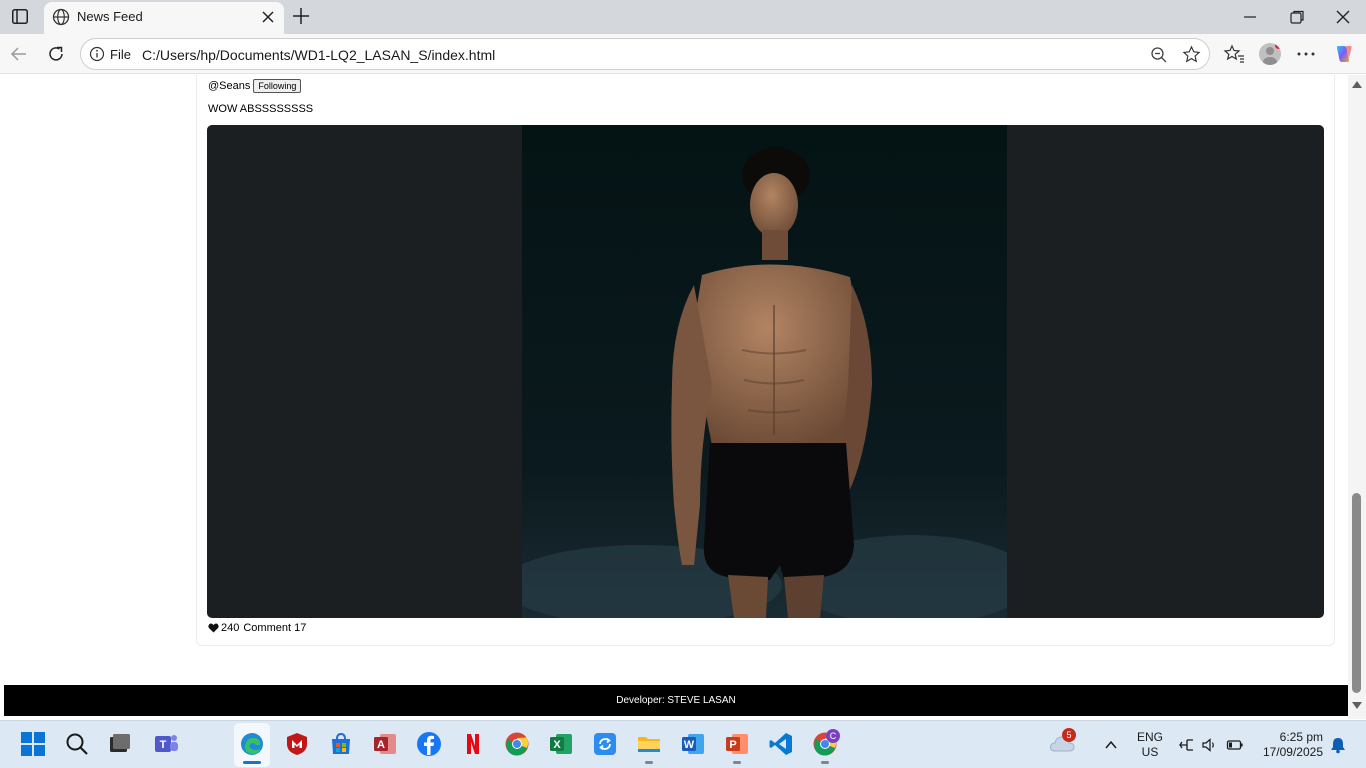  What do you see at coordinates (381, 745) in the screenshot?
I see `svg-text: A` at bounding box center [381, 745].